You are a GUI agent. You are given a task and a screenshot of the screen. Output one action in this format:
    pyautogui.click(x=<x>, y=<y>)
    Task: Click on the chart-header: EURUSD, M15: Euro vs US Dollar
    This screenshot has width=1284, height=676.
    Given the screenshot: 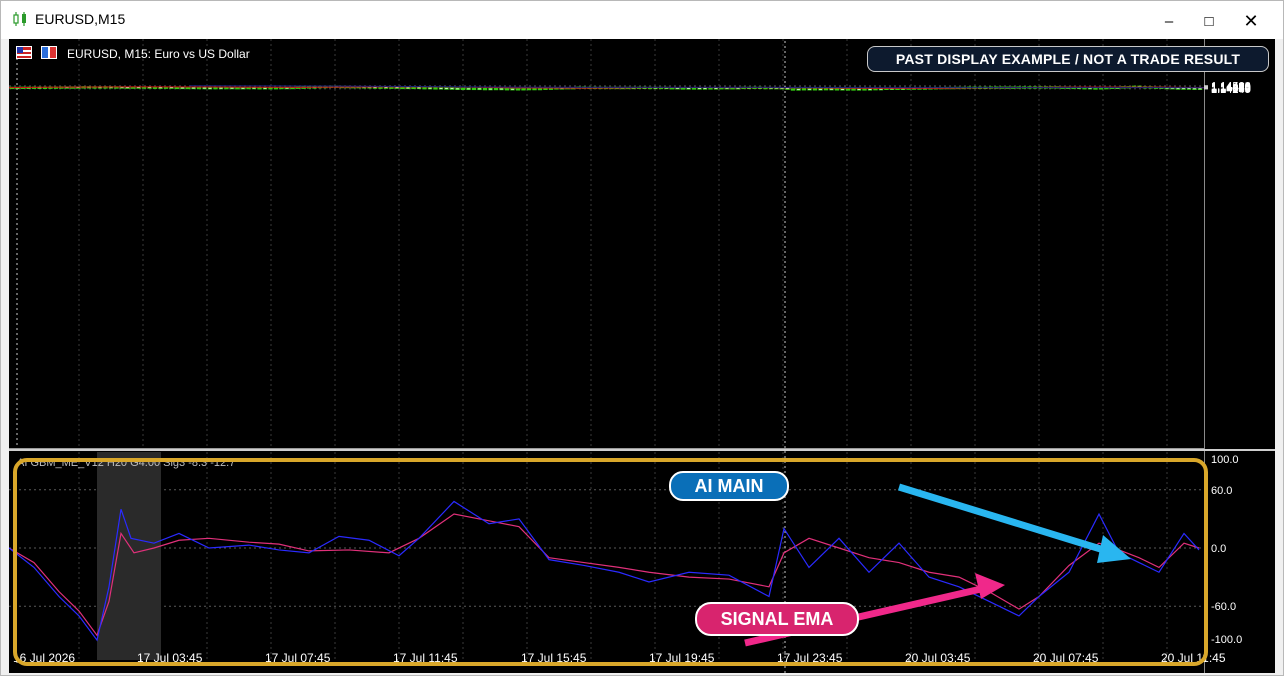 What is the action you would take?
    pyautogui.click(x=133, y=53)
    